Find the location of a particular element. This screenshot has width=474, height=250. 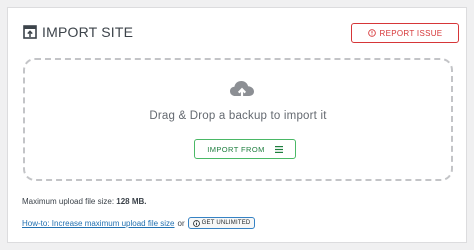

menu-icon is located at coordinates (278, 149).